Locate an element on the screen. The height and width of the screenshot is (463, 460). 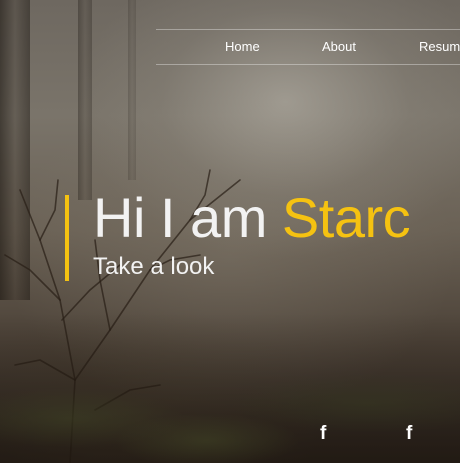
hero-heading: Hi I am Starc is located at coordinates (252, 218).